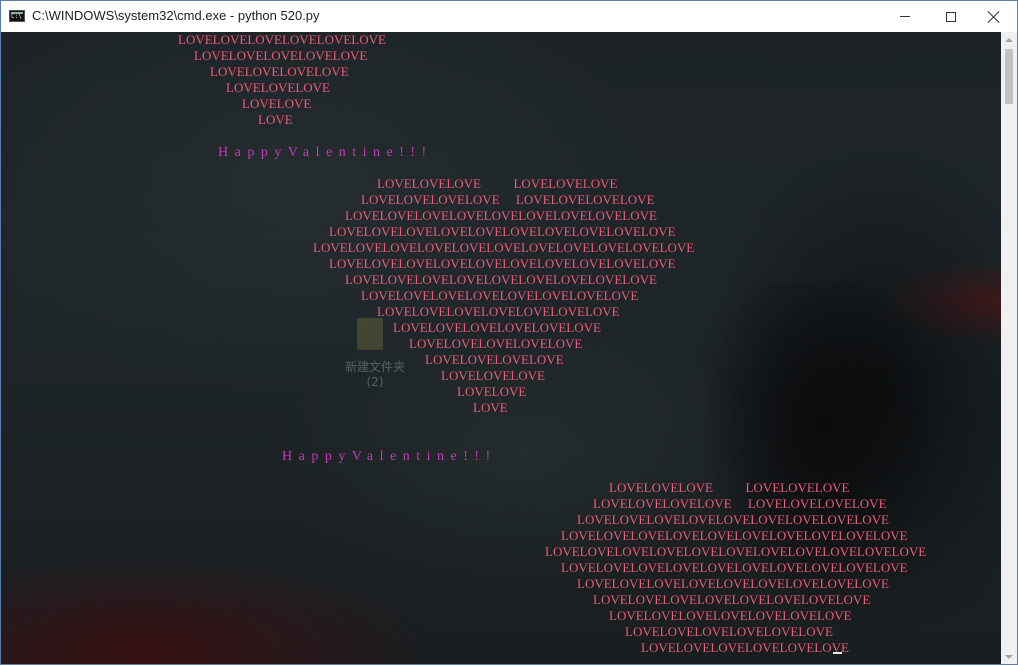  I want to click on chevron-up-icon, so click(1009, 40).